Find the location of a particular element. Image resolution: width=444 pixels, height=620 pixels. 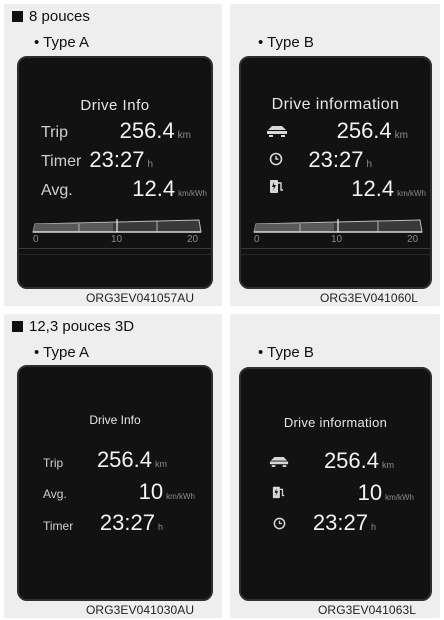

section-heading-8in: 8 pouces is located at coordinates (51, 16).